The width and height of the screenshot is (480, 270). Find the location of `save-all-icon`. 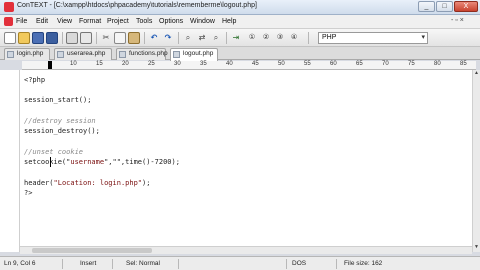

save-all-icon is located at coordinates (52, 38).